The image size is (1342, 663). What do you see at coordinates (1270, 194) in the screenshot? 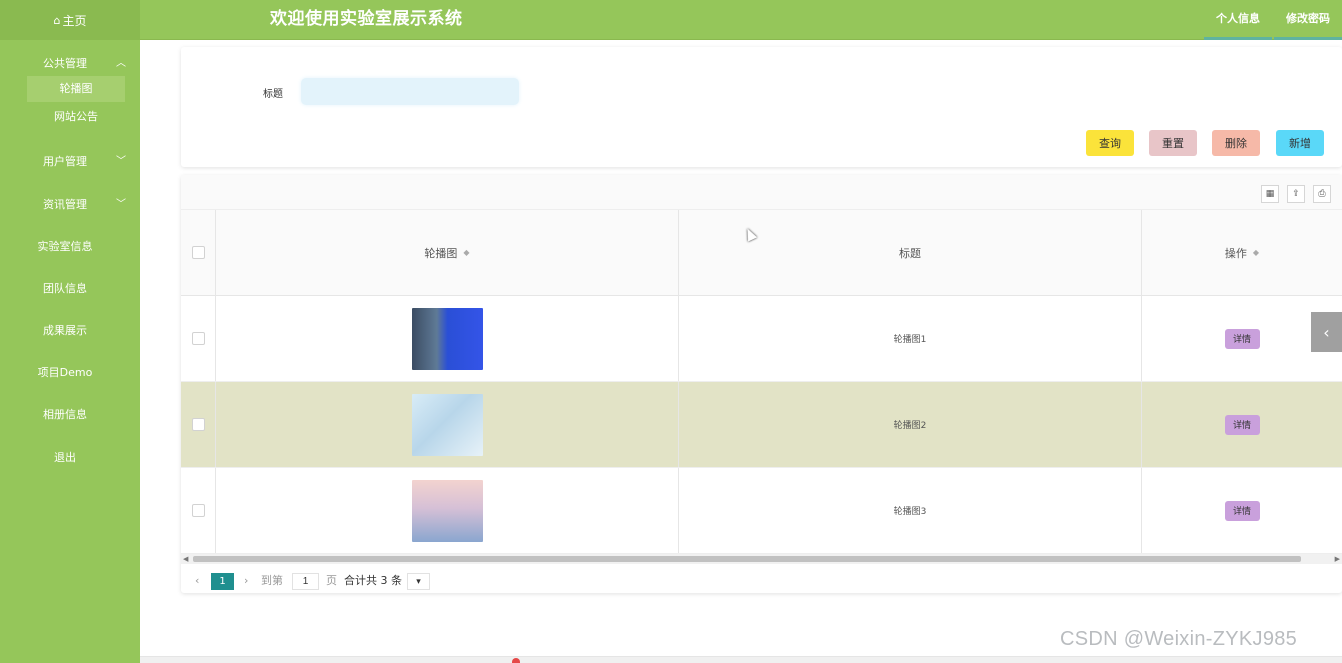
I see `columns-filter-icon: ▦` at bounding box center [1270, 194].